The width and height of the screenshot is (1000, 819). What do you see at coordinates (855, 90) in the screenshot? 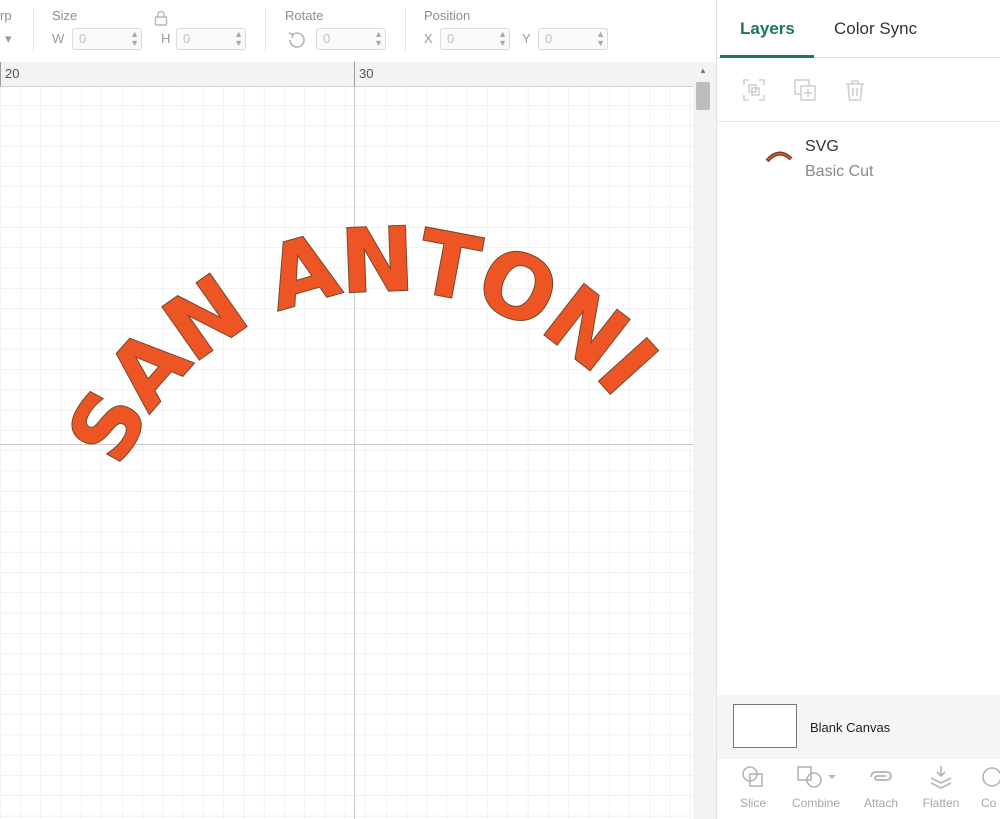
I see `delete-icon` at bounding box center [855, 90].